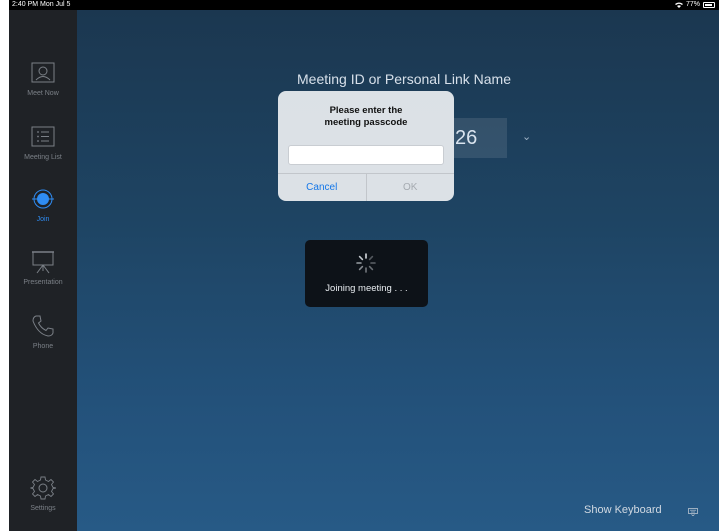 The width and height of the screenshot is (722, 531). Describe the element at coordinates (366, 155) in the screenshot. I see `passcode-input` at that location.